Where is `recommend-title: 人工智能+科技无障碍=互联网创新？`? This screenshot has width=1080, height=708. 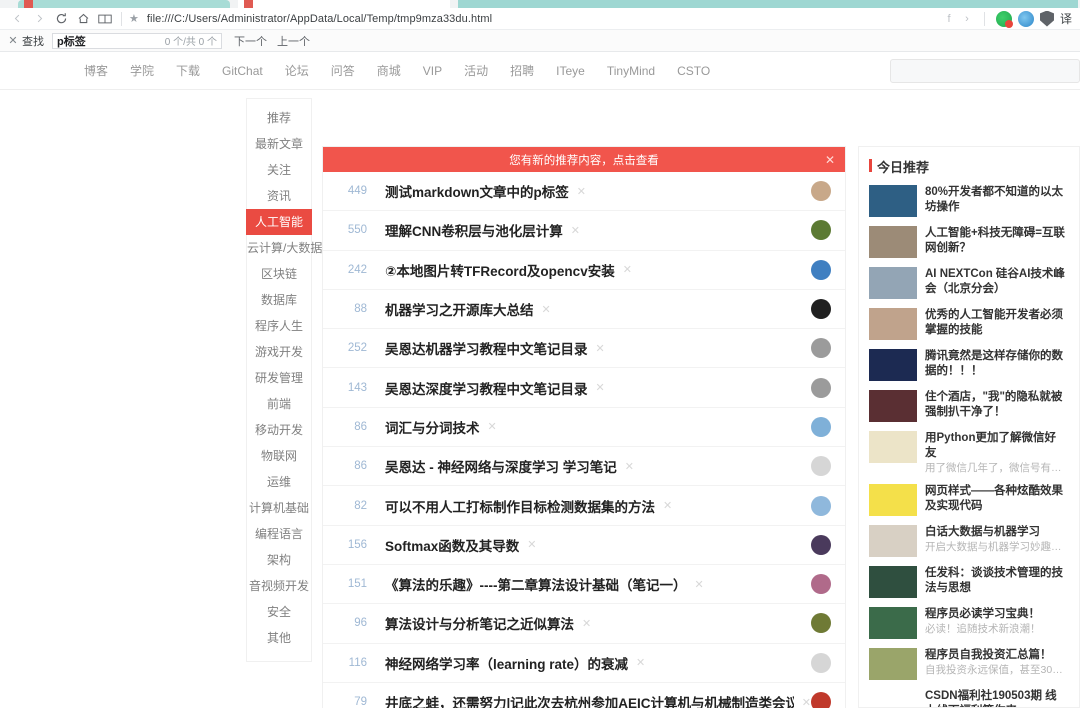 recommend-title: 人工智能+科技无障碍=互联网创新？ is located at coordinates (996, 241).